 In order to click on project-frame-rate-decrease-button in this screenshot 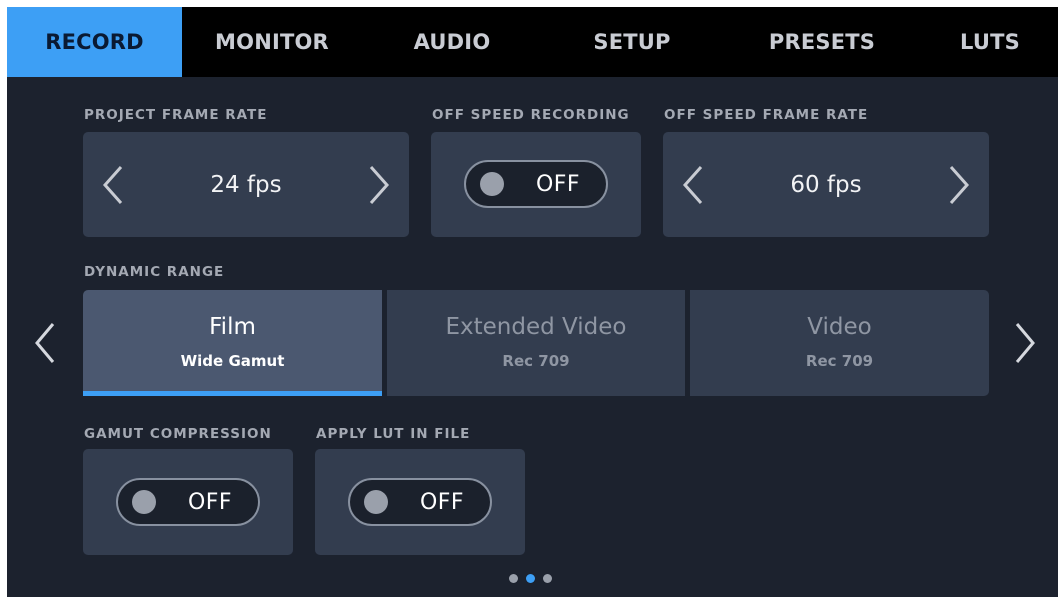, I will do `click(113, 184)`.